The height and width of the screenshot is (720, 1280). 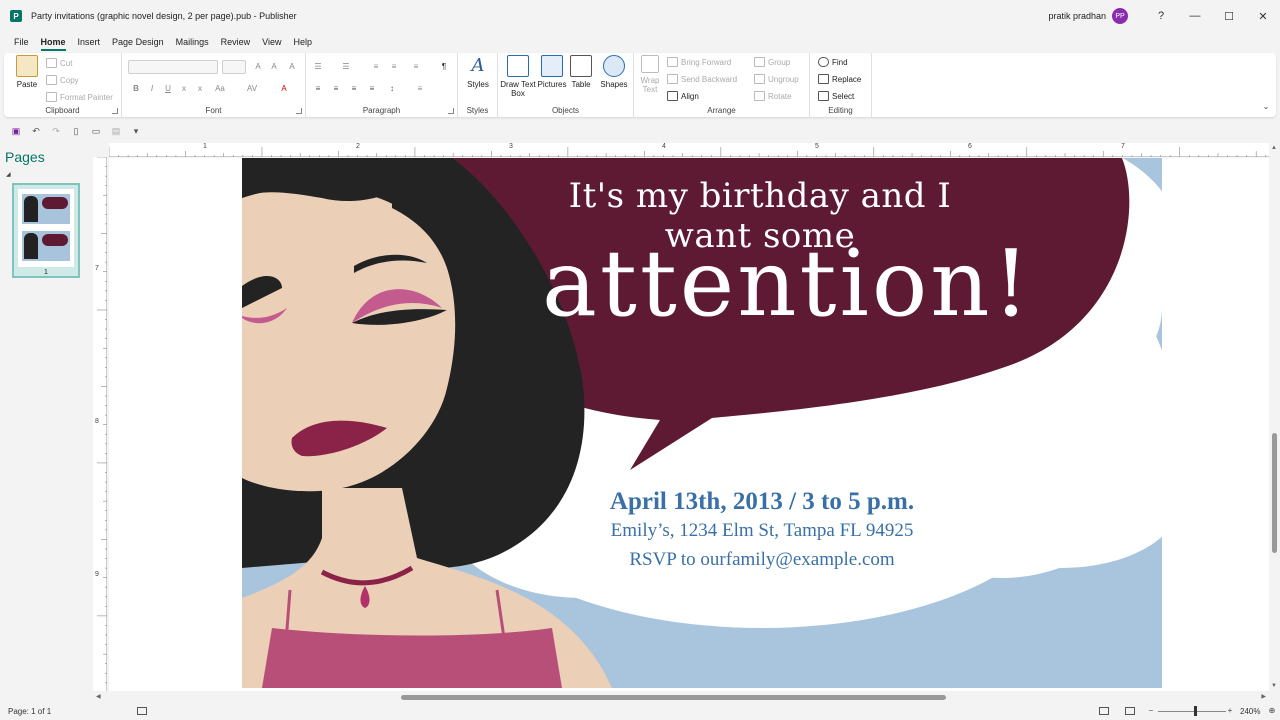 I want to click on format-painter-button: Format Painter, so click(x=79, y=97).